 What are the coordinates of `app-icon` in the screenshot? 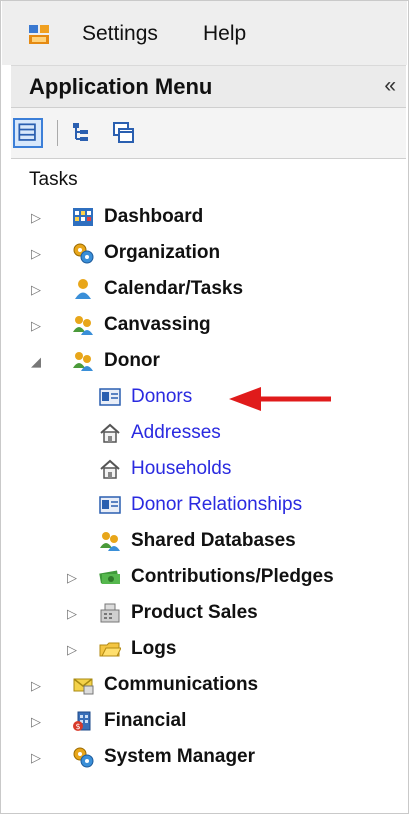 It's located at (39, 34).